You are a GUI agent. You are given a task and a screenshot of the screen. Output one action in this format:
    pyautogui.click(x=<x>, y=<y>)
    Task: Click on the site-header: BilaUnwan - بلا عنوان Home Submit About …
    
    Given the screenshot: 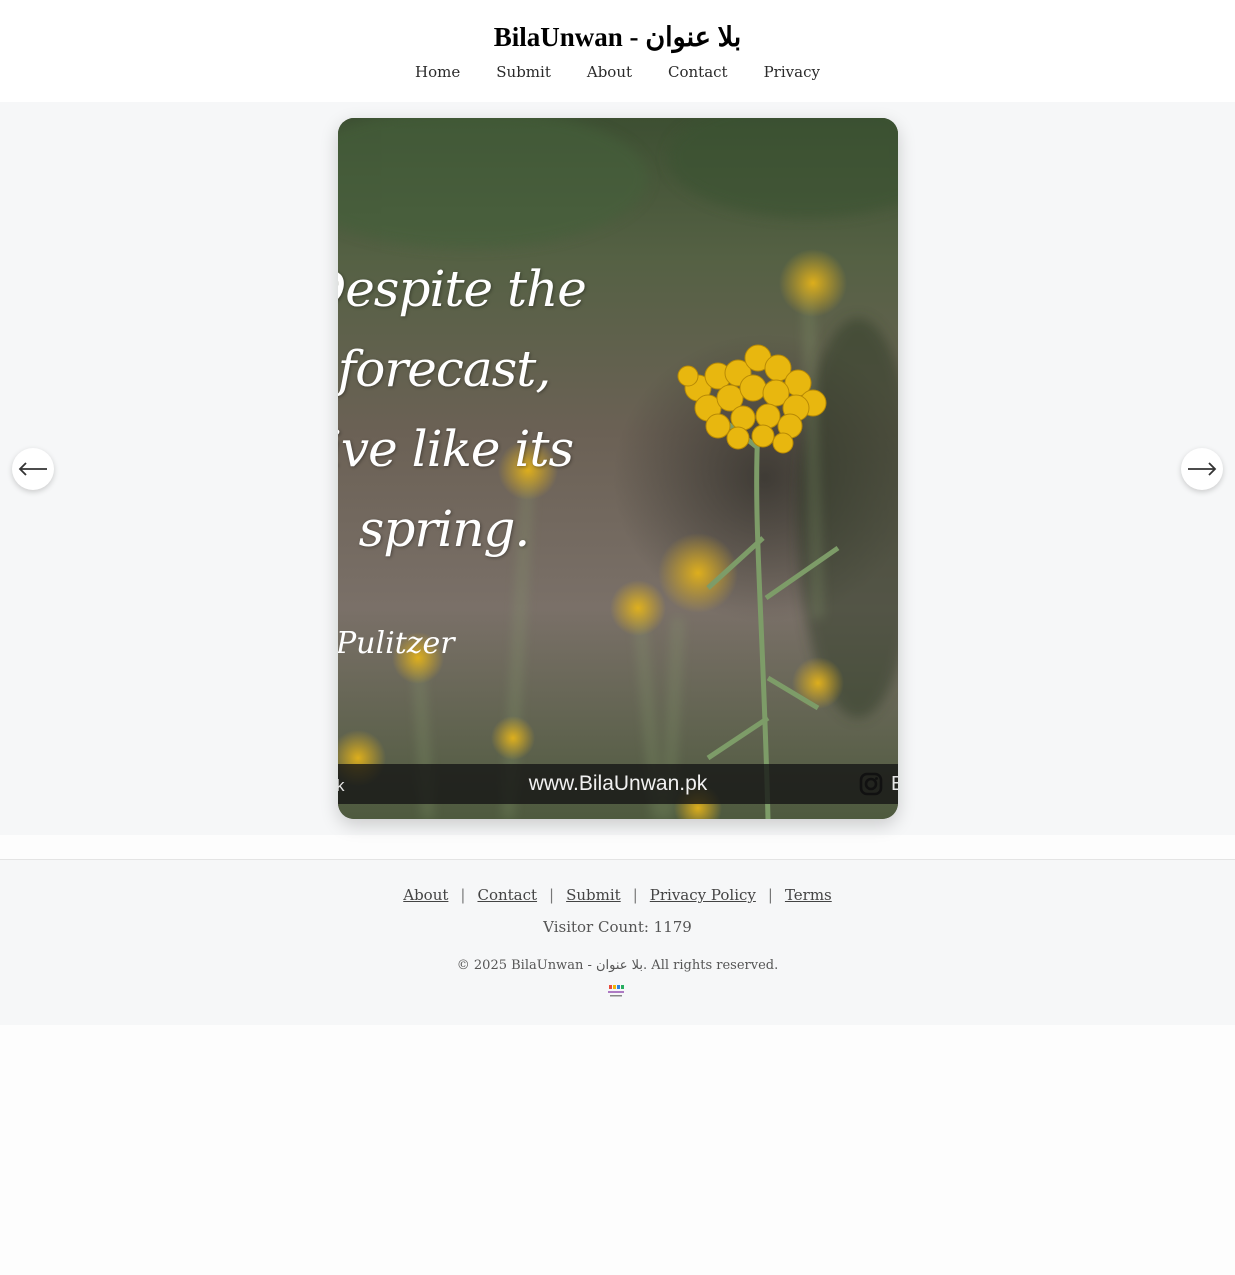 What is the action you would take?
    pyautogui.click(x=617, y=51)
    